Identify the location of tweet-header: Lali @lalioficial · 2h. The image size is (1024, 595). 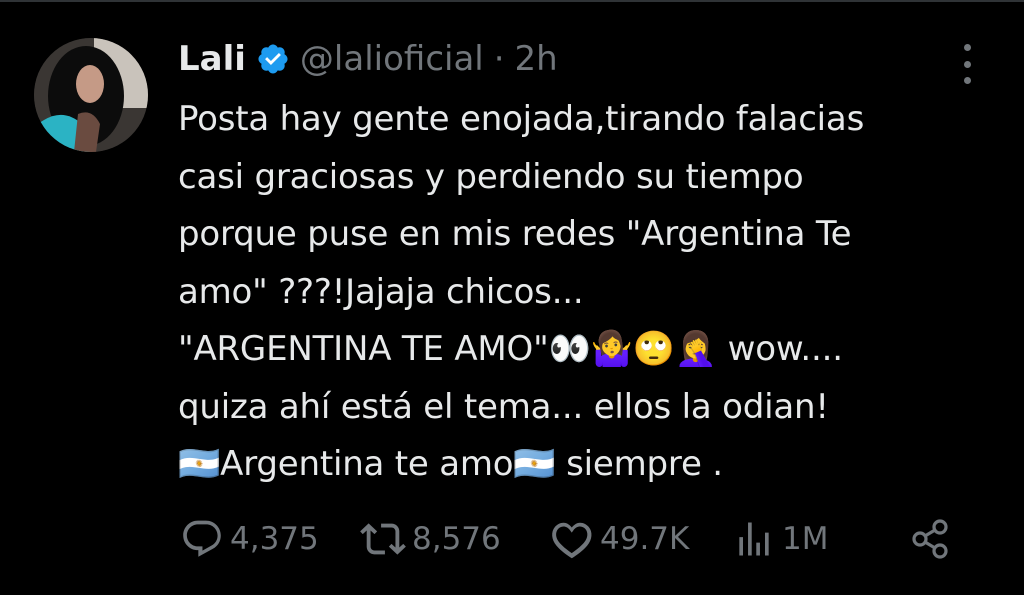
(368, 59).